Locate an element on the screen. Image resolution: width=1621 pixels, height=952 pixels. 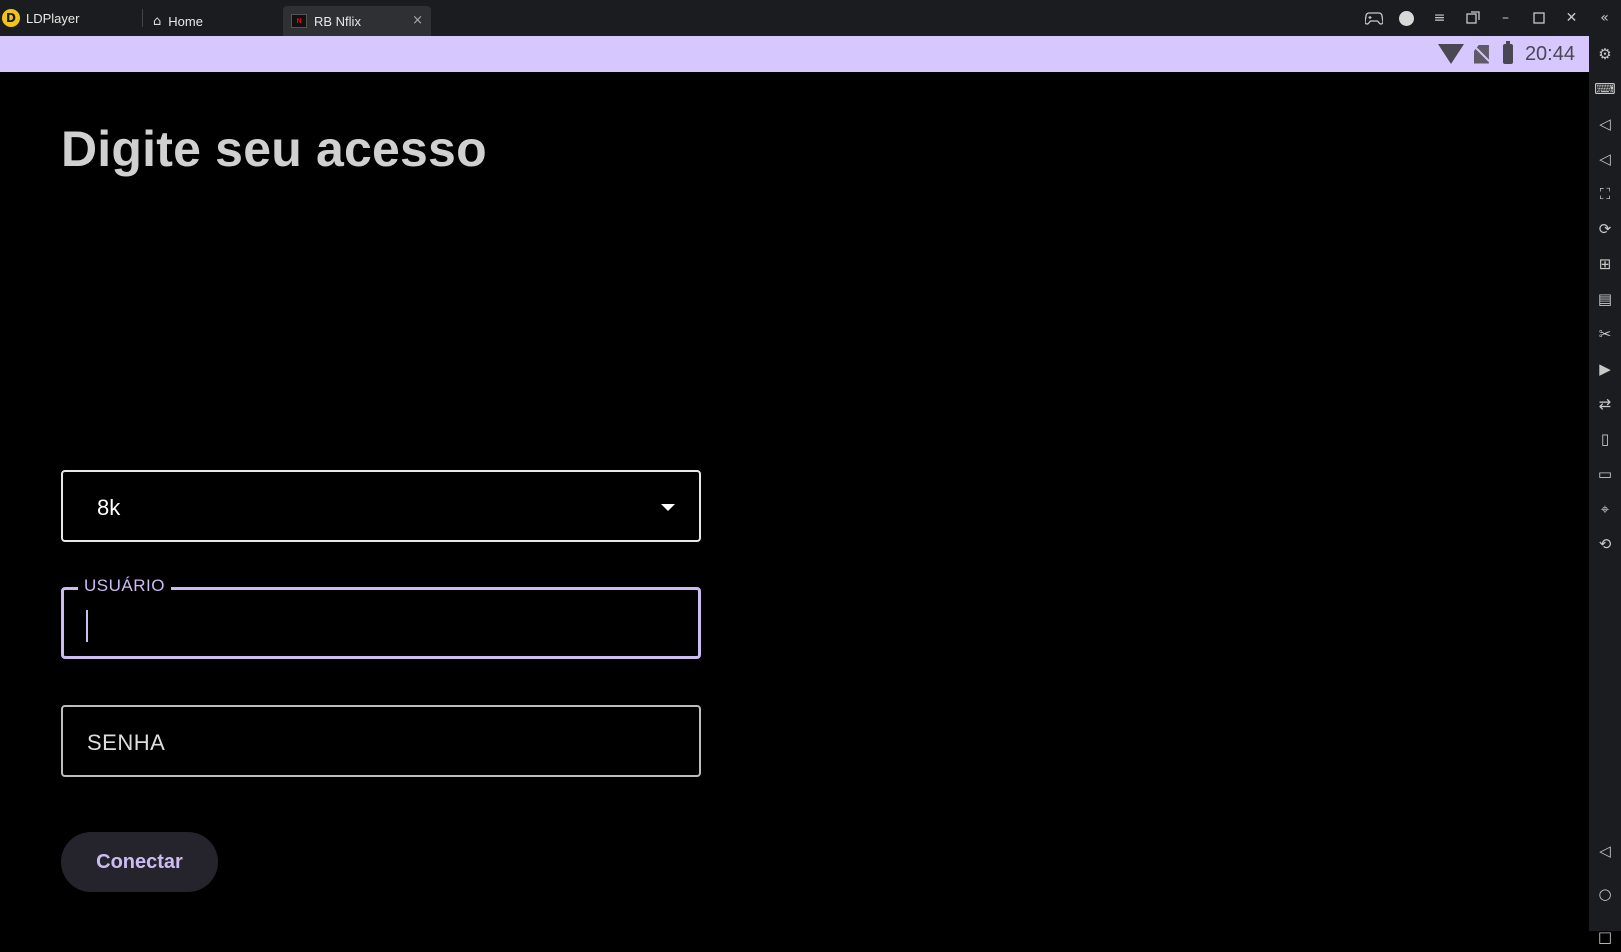
account-avatar-icon is located at coordinates (1406, 18).